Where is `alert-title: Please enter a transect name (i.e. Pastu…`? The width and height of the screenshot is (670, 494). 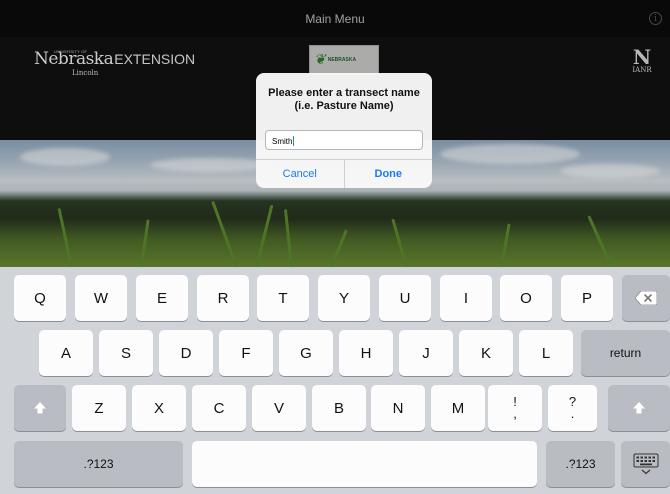 alert-title: Please enter a transect name (i.e. Pastu… is located at coordinates (344, 100).